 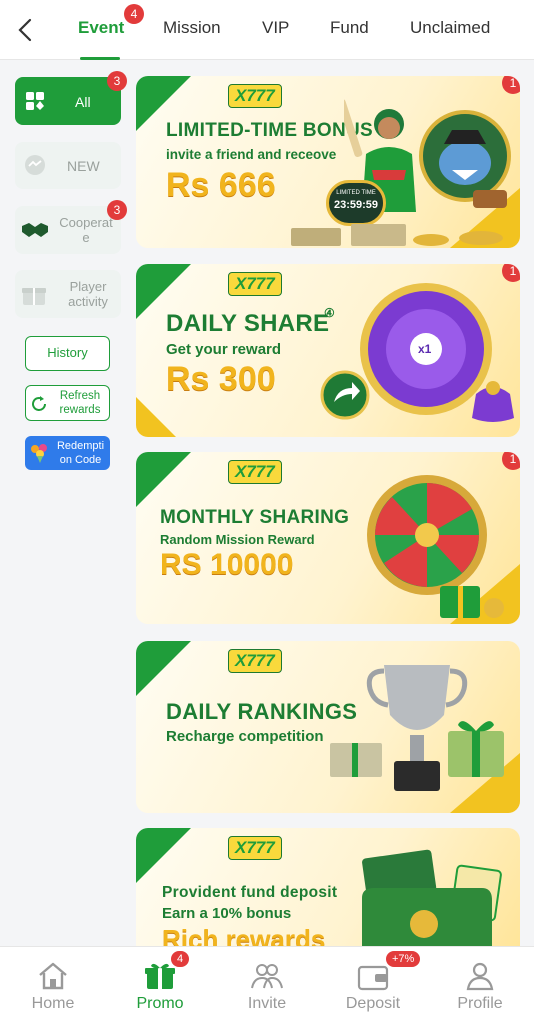 What do you see at coordinates (465, 159) in the screenshot?
I see `shark-pirate-illustration` at bounding box center [465, 159].